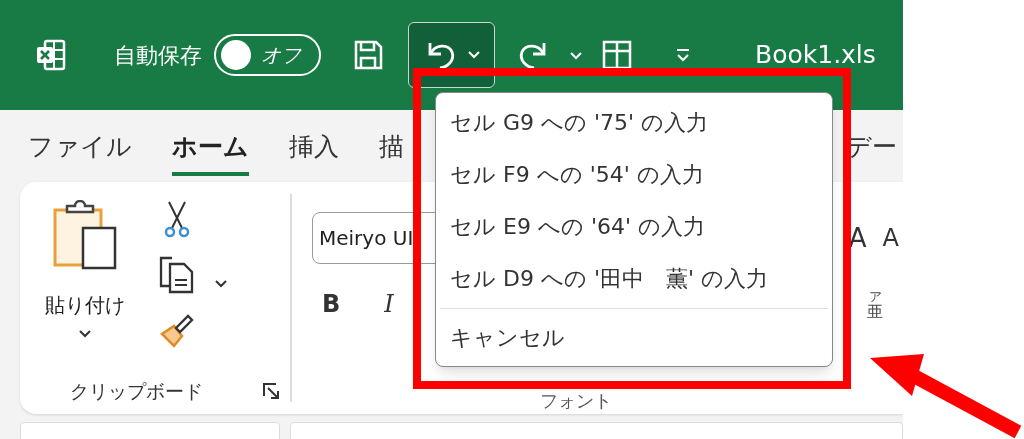 The width and height of the screenshot is (1024, 439). Describe the element at coordinates (890, 238) in the screenshot. I see `decrease-font-size-button: A` at that location.